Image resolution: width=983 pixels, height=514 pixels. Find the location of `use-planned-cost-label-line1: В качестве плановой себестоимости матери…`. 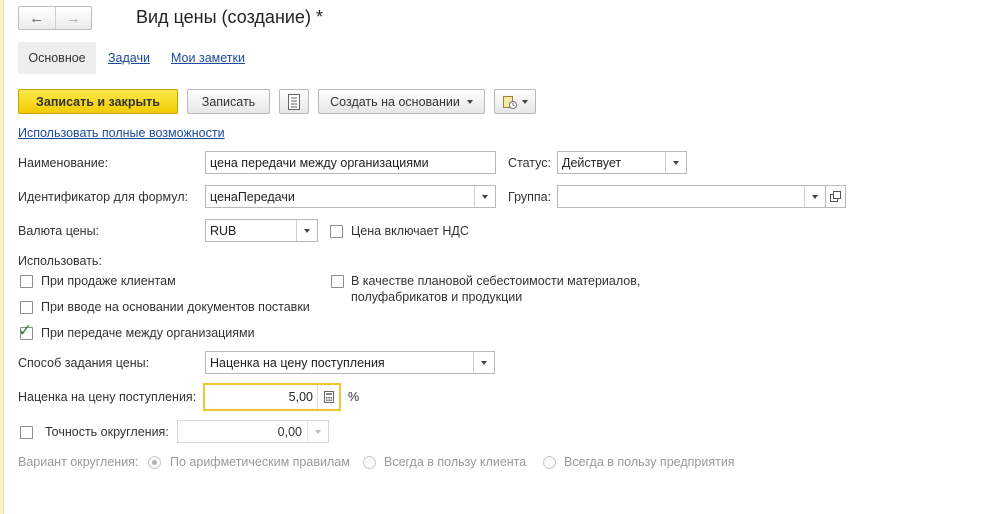

use-planned-cost-label-line1: В качестве плановой себестоимости матери… is located at coordinates (495, 281).